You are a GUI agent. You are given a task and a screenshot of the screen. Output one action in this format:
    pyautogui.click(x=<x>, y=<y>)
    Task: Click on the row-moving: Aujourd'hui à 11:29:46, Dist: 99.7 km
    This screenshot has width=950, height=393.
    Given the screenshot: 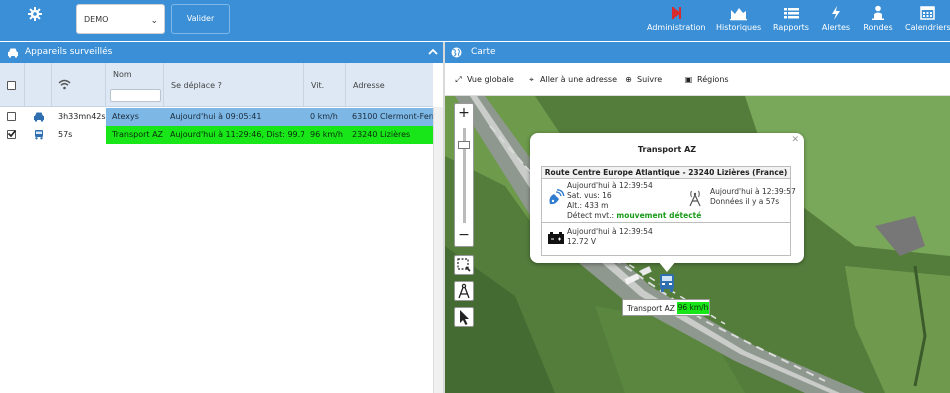 What is the action you would take?
    pyautogui.click(x=234, y=135)
    